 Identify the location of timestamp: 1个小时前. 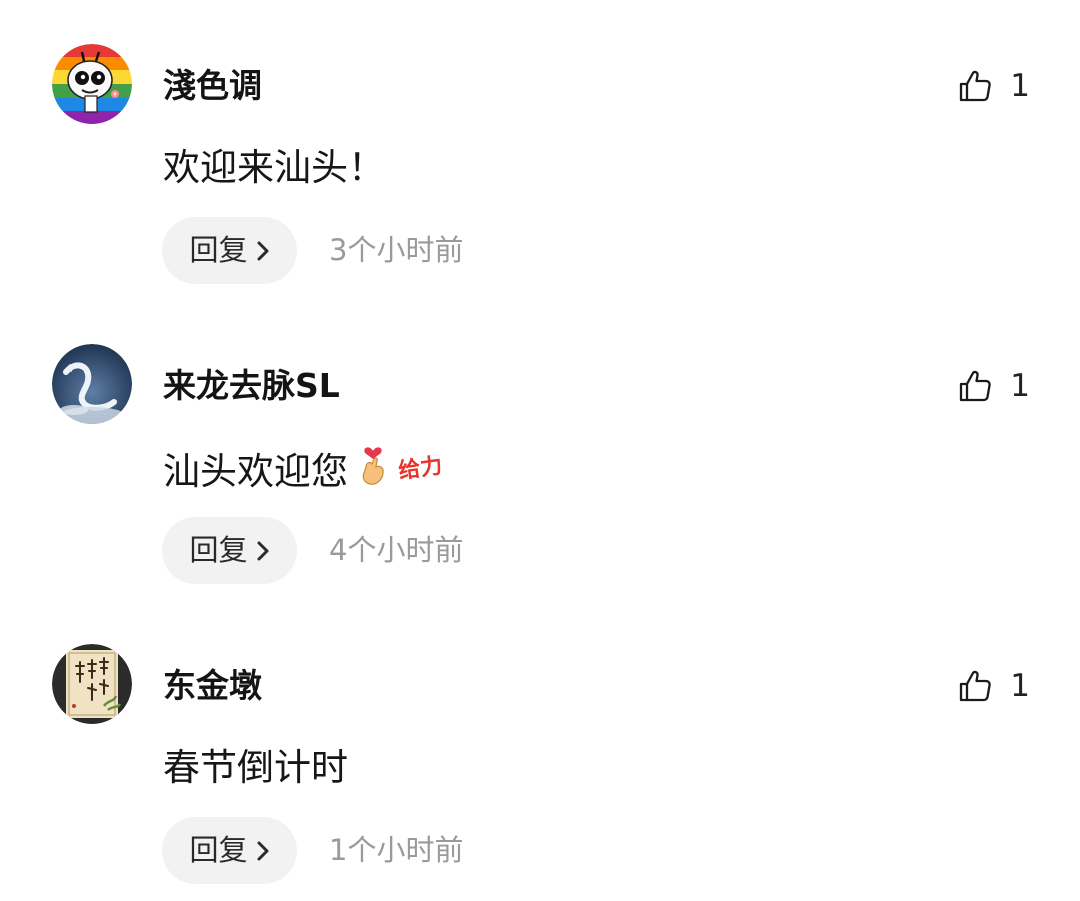
(396, 850).